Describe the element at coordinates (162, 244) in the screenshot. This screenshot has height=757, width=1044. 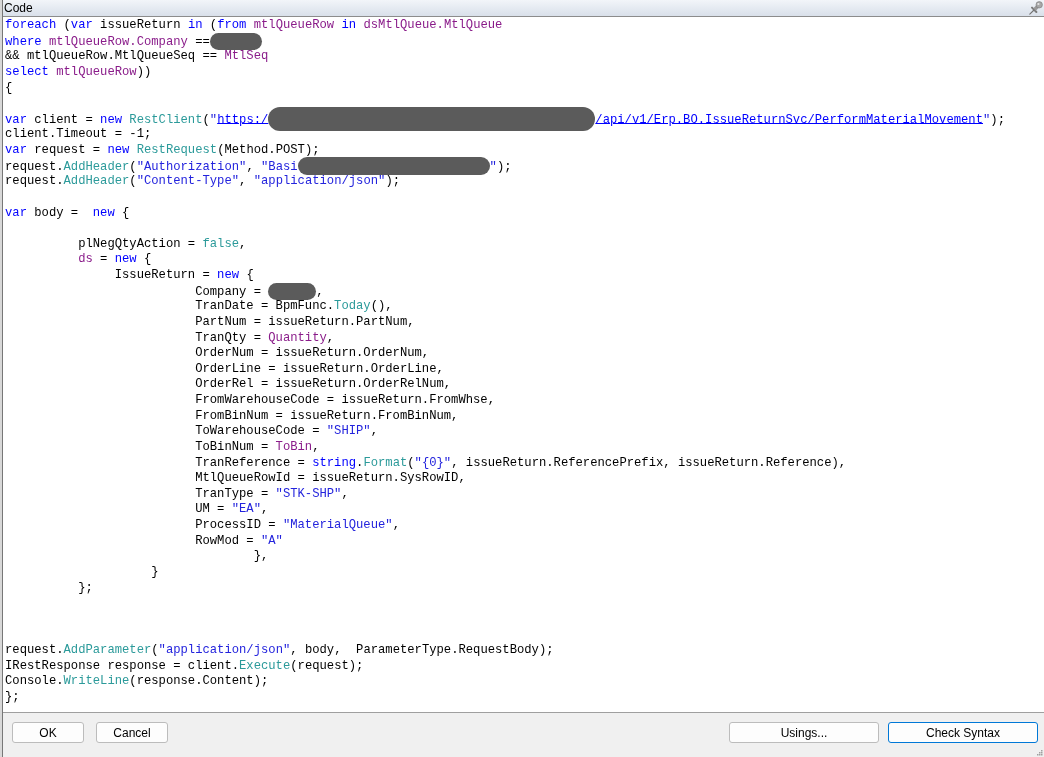
I see `code-line: plNegQtyAction = false,` at that location.